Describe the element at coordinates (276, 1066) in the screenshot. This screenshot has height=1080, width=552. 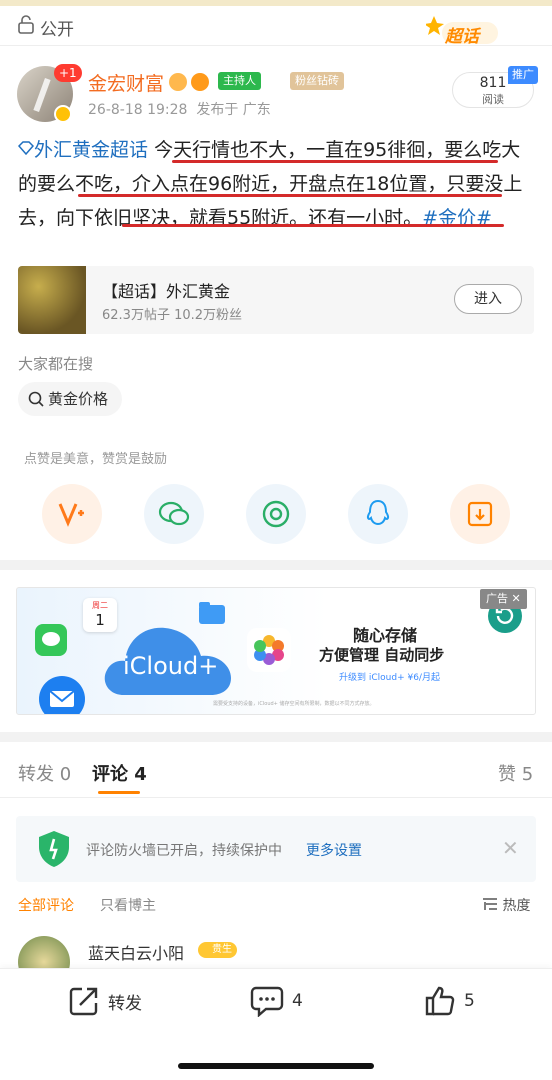
I see `home-indicator` at that location.